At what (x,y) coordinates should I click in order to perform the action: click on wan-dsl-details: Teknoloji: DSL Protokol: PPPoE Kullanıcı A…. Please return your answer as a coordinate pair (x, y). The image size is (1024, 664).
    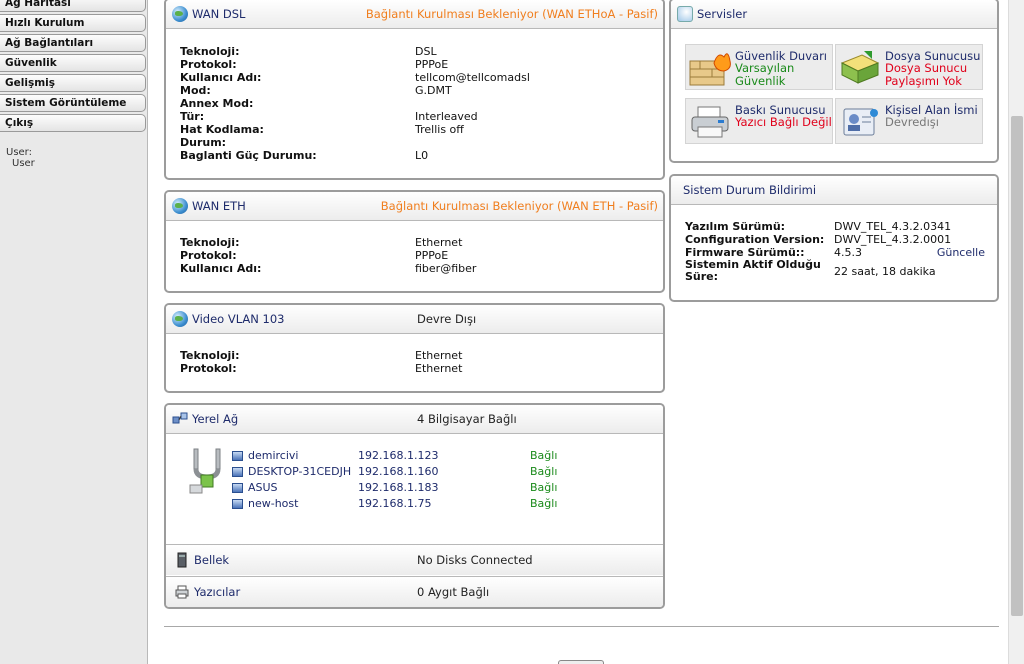
    Looking at the image, I should click on (418, 103).